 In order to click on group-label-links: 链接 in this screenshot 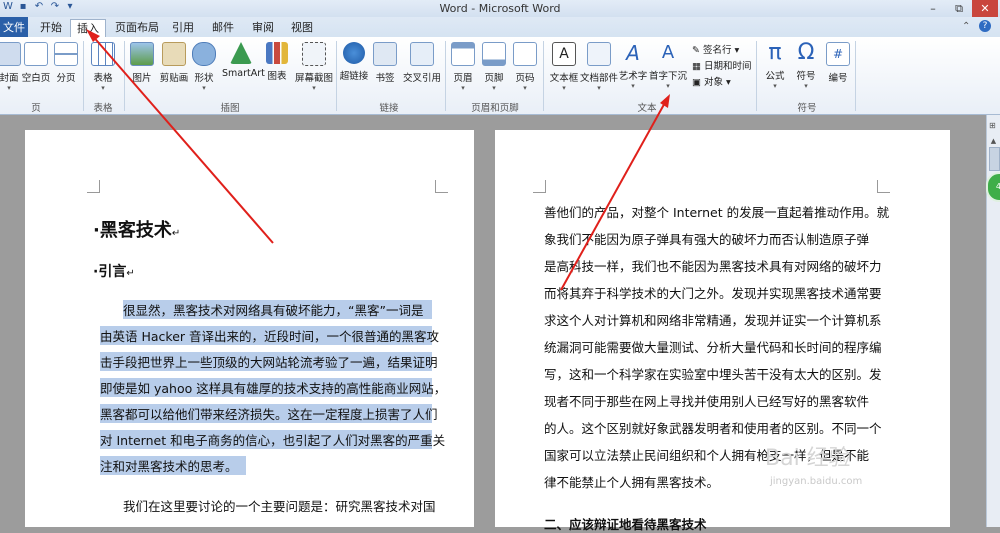, I will do `click(389, 108)`.